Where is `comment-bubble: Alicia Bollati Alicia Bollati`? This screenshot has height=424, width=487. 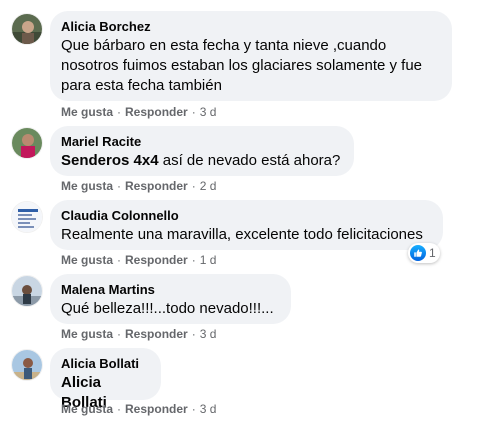
comment-bubble: Alicia Bollati Alicia Bollati is located at coordinates (105, 379).